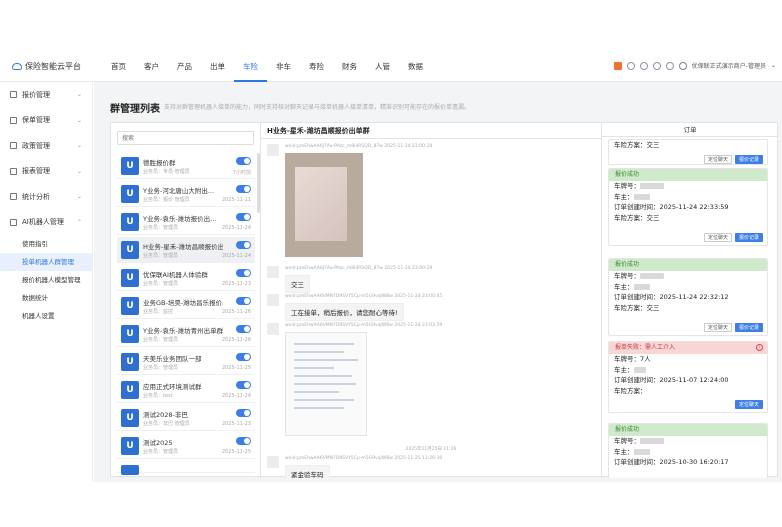  I want to click on list-item: U Y业务-袁乐-潍坊报价出... 业务员：管理员 2025-11-24, so click(186, 222).